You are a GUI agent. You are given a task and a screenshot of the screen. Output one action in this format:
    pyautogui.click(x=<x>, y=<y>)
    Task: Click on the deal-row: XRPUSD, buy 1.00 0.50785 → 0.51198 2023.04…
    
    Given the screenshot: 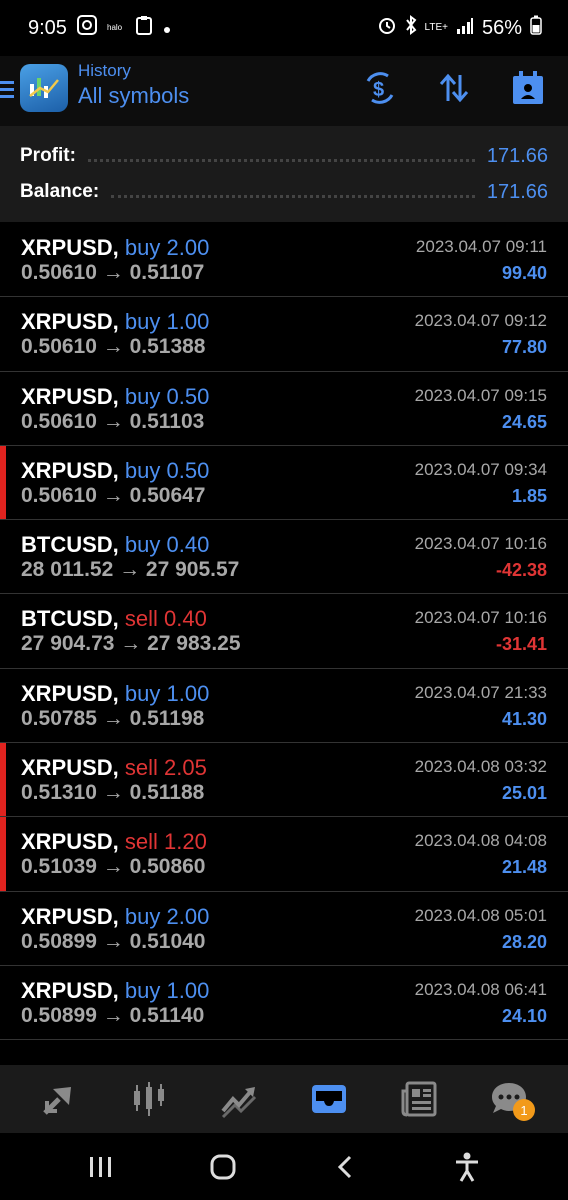 What is the action you would take?
    pyautogui.click(x=284, y=706)
    